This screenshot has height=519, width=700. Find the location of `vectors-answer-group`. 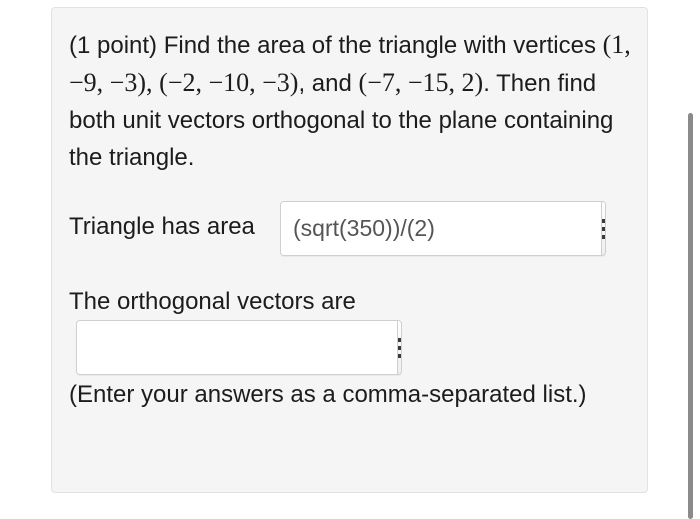

vectors-answer-group is located at coordinates (239, 347).